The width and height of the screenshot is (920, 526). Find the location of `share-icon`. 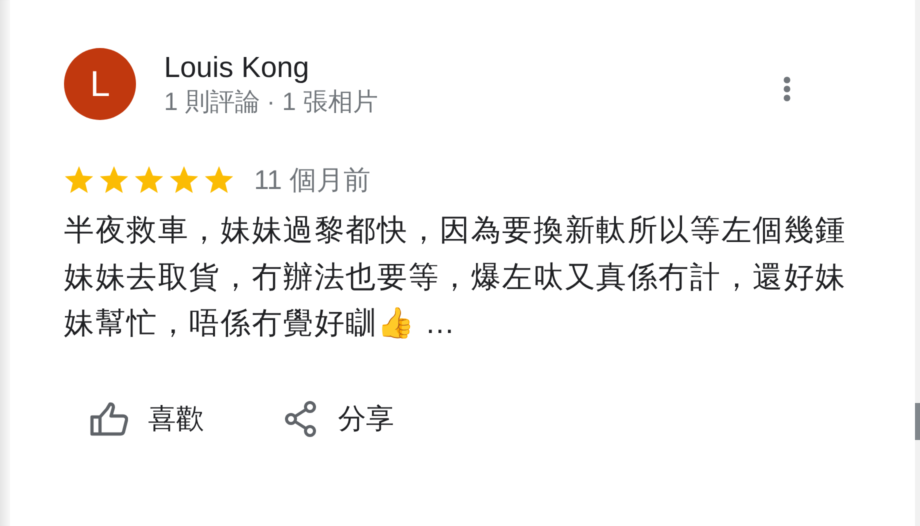

share-icon is located at coordinates (301, 418).